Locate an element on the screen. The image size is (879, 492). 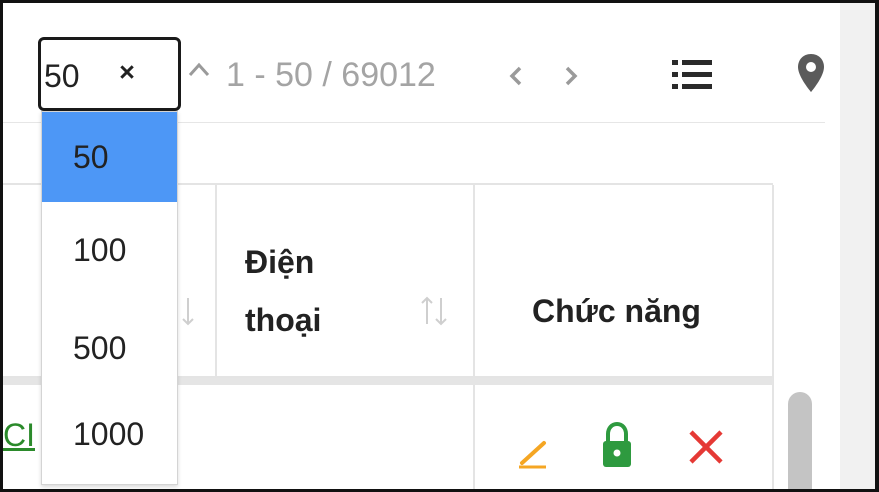
page-size-option-50: 50 is located at coordinates (109, 157).